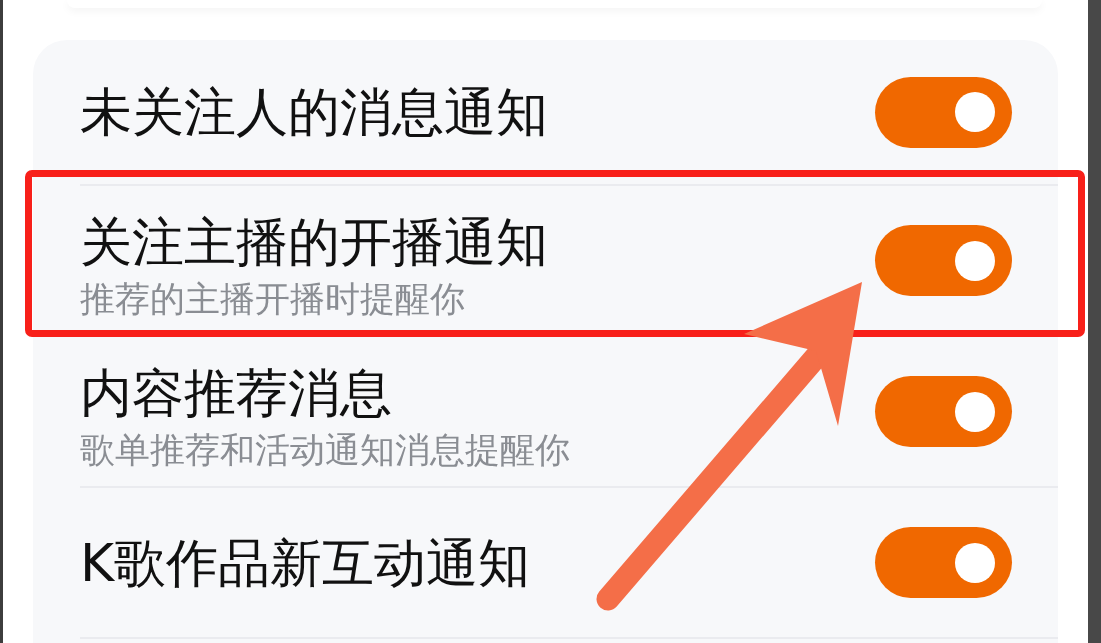 The image size is (1101, 643). Describe the element at coordinates (325, 449) in the screenshot. I see `setting-description: 歌单推荐和活动通知消息提醒你` at that location.